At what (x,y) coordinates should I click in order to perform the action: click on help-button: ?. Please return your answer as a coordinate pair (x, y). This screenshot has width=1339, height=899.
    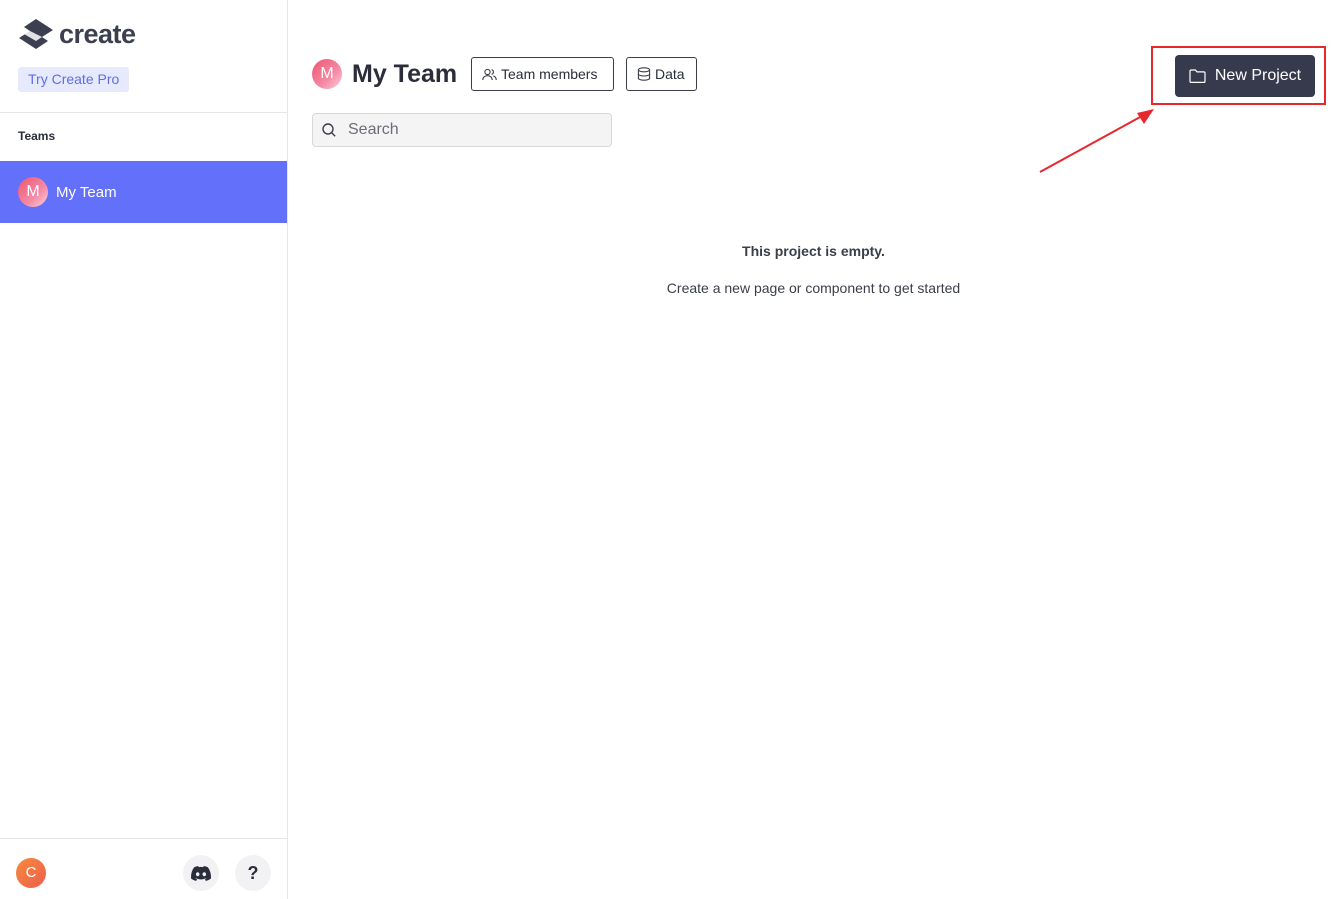
    Looking at the image, I should click on (253, 873).